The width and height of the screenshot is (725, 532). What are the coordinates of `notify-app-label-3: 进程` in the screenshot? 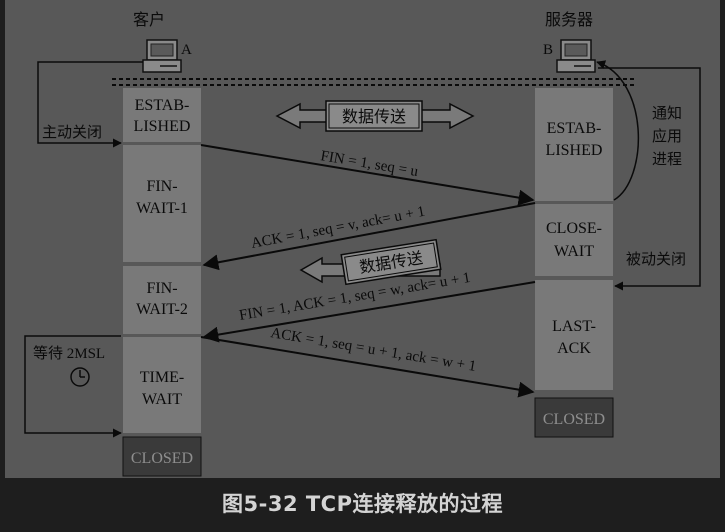 It's located at (667, 159).